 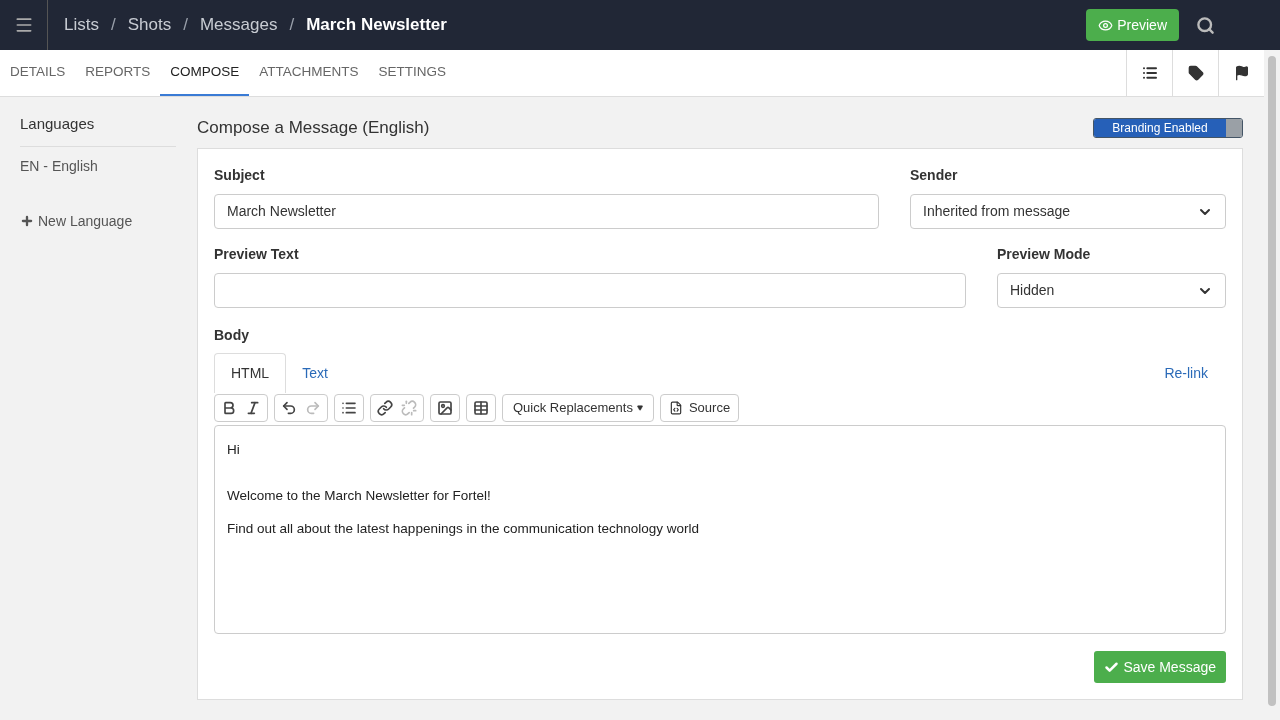 I want to click on breadcrumb-link: Shots, so click(x=149, y=25).